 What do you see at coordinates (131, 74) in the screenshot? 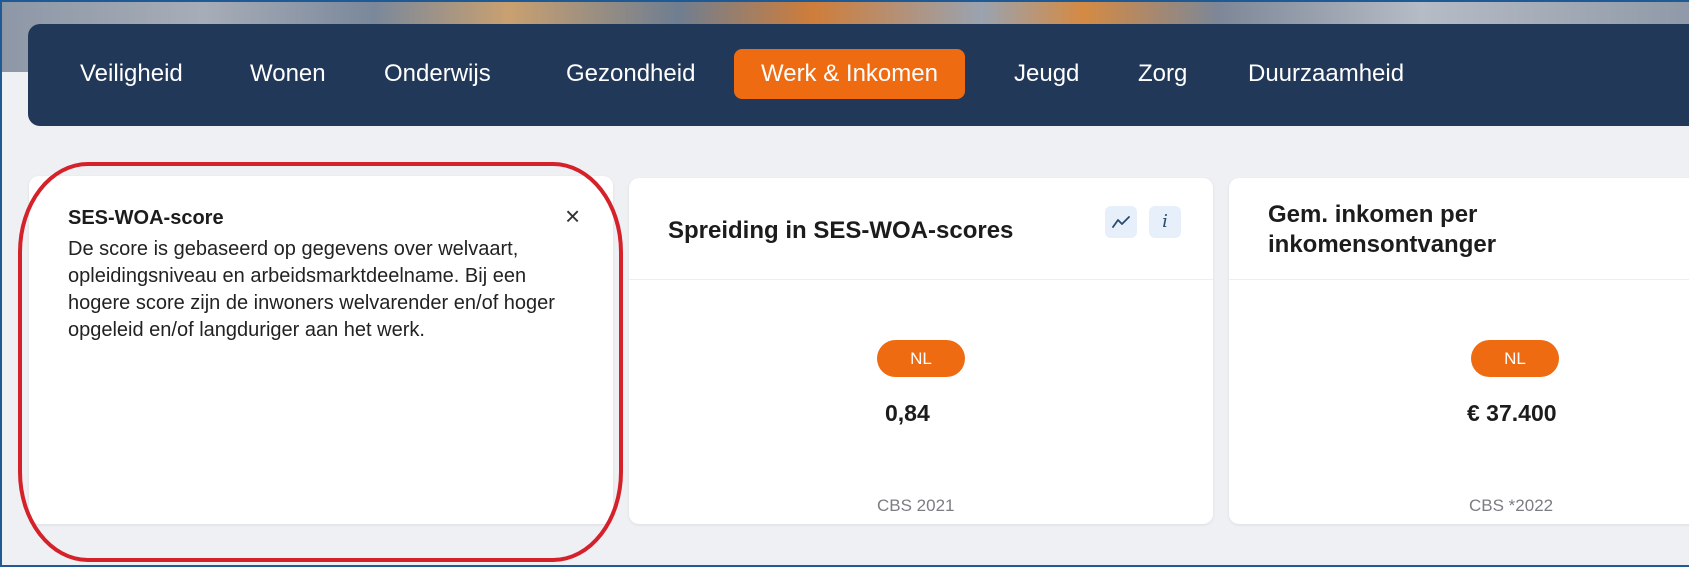
I see `nav-item-veiligheid: Veiligheid` at bounding box center [131, 74].